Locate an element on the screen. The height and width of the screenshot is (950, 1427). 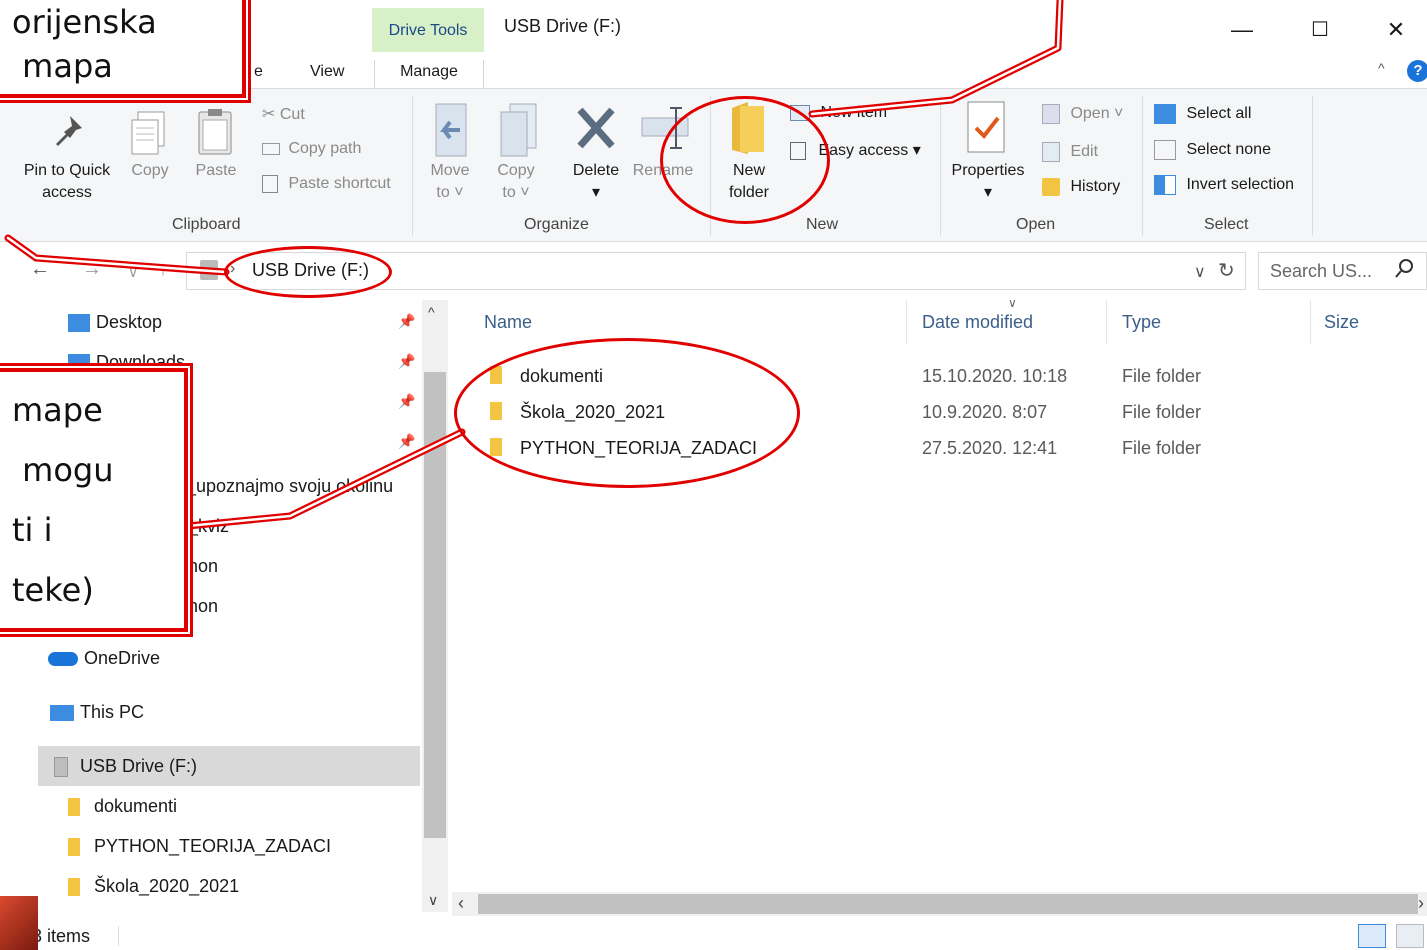
annotation-callout-folders: mape mogu ti i teke) is located at coordinates (94, 500).